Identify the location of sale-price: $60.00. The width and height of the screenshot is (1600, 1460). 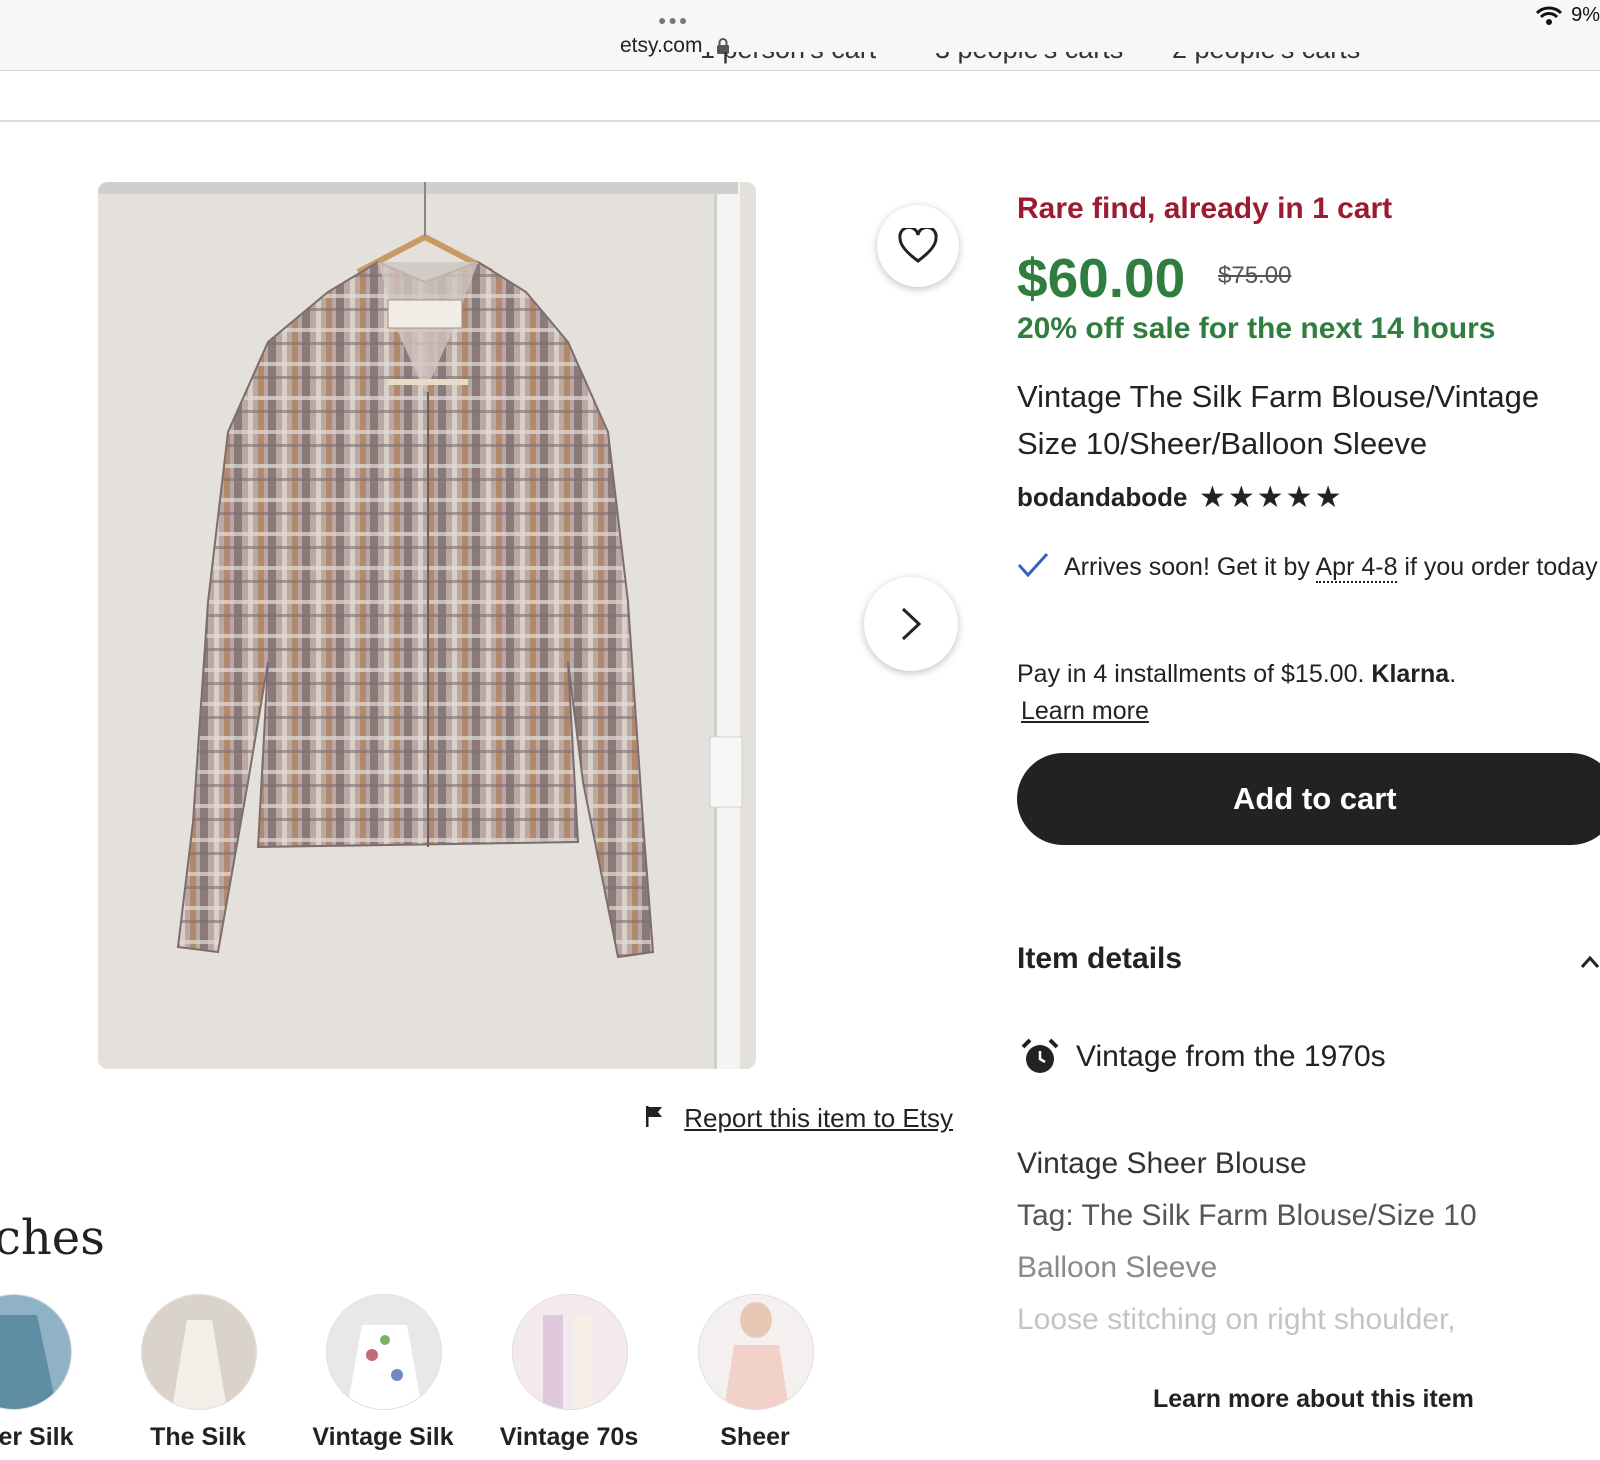
(1101, 278).